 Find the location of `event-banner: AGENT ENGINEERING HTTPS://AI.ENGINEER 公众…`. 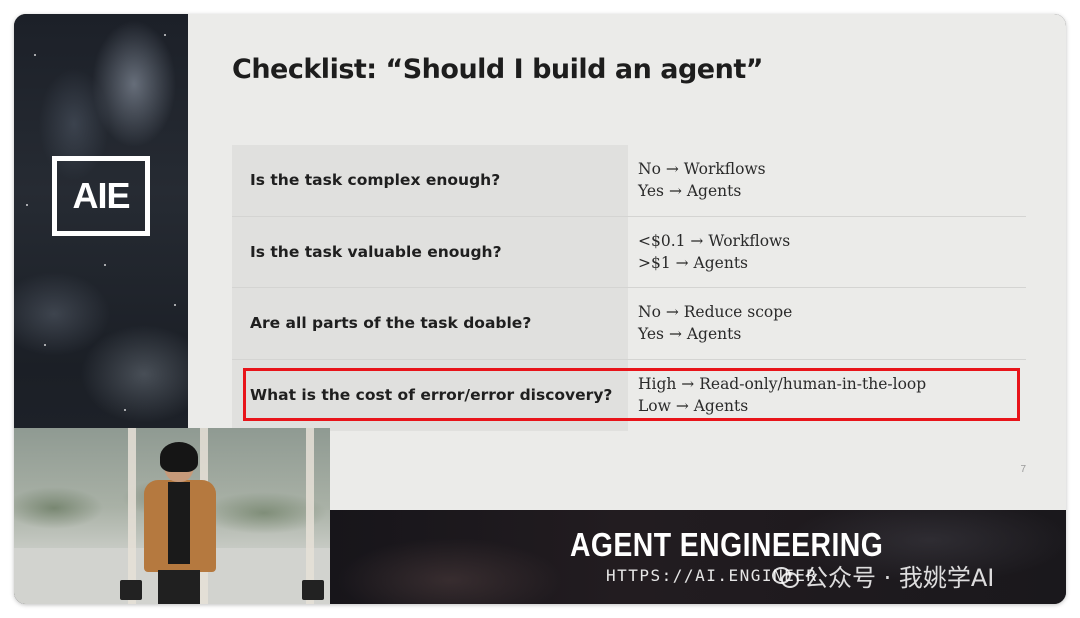

event-banner: AGENT ENGINEERING HTTPS://AI.ENGINEER 公众… is located at coordinates (698, 557).